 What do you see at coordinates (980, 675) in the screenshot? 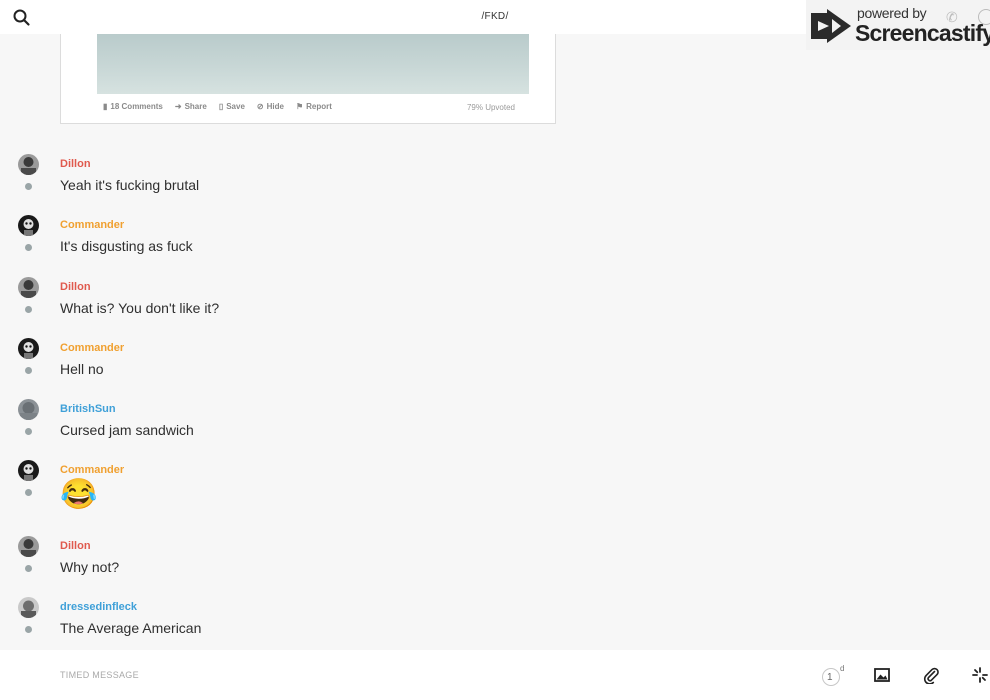
I see `sparkle-icon` at bounding box center [980, 675].